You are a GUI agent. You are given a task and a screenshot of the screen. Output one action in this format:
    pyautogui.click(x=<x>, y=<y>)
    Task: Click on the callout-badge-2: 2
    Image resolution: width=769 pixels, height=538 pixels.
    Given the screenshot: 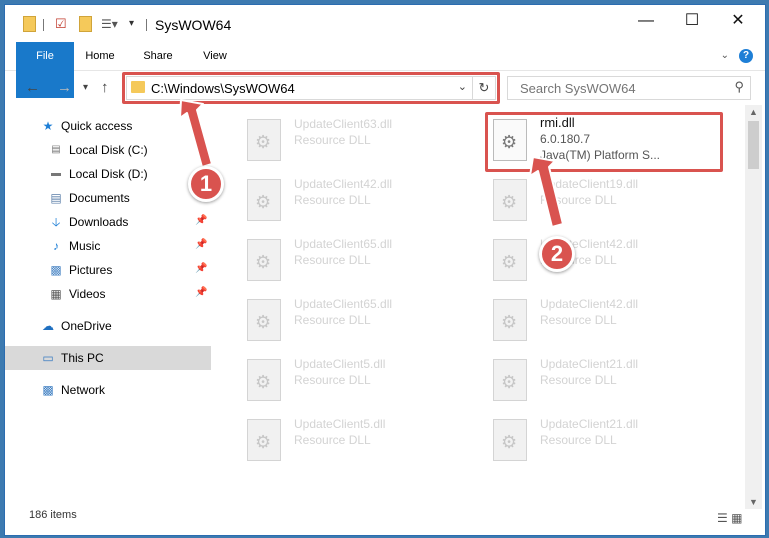 What is the action you would take?
    pyautogui.click(x=557, y=254)
    